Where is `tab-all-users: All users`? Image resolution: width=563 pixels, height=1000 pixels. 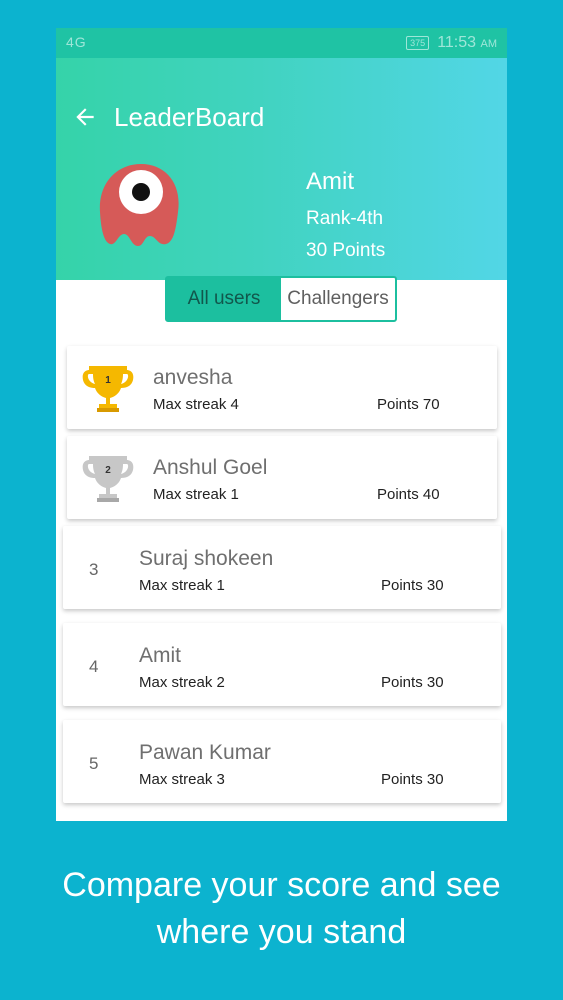
tab-all-users: All users is located at coordinates (224, 299).